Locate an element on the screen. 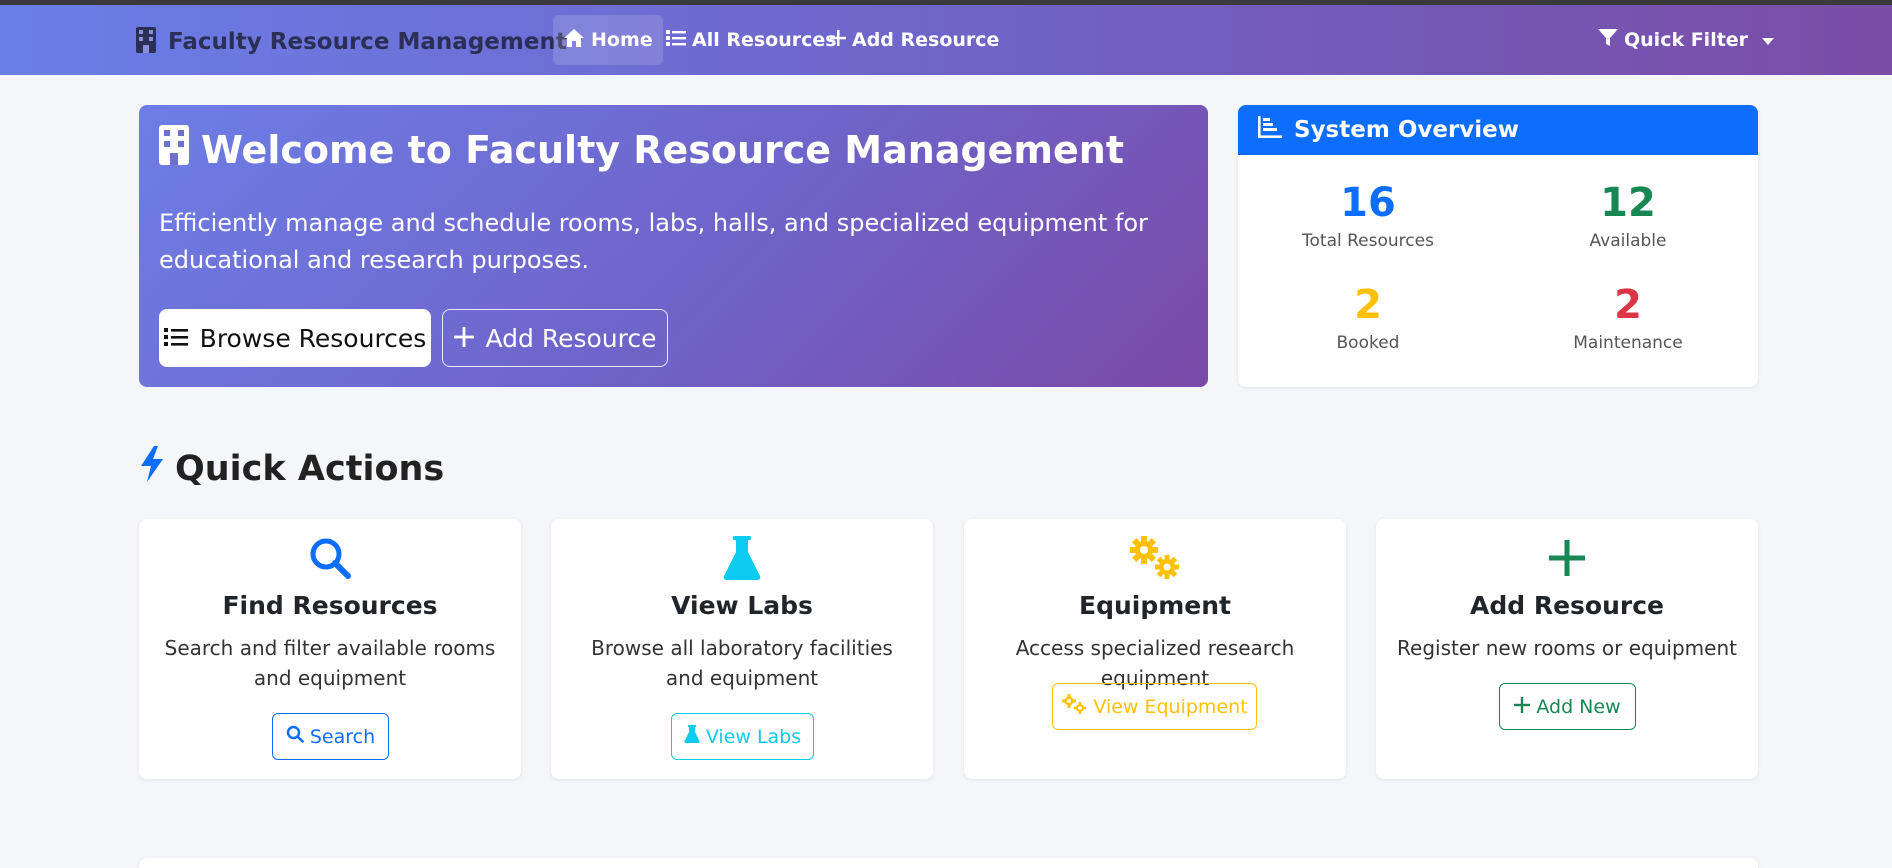 This screenshot has height=868, width=1892. stat-maintenance: 2 Maintenance is located at coordinates (1628, 317).